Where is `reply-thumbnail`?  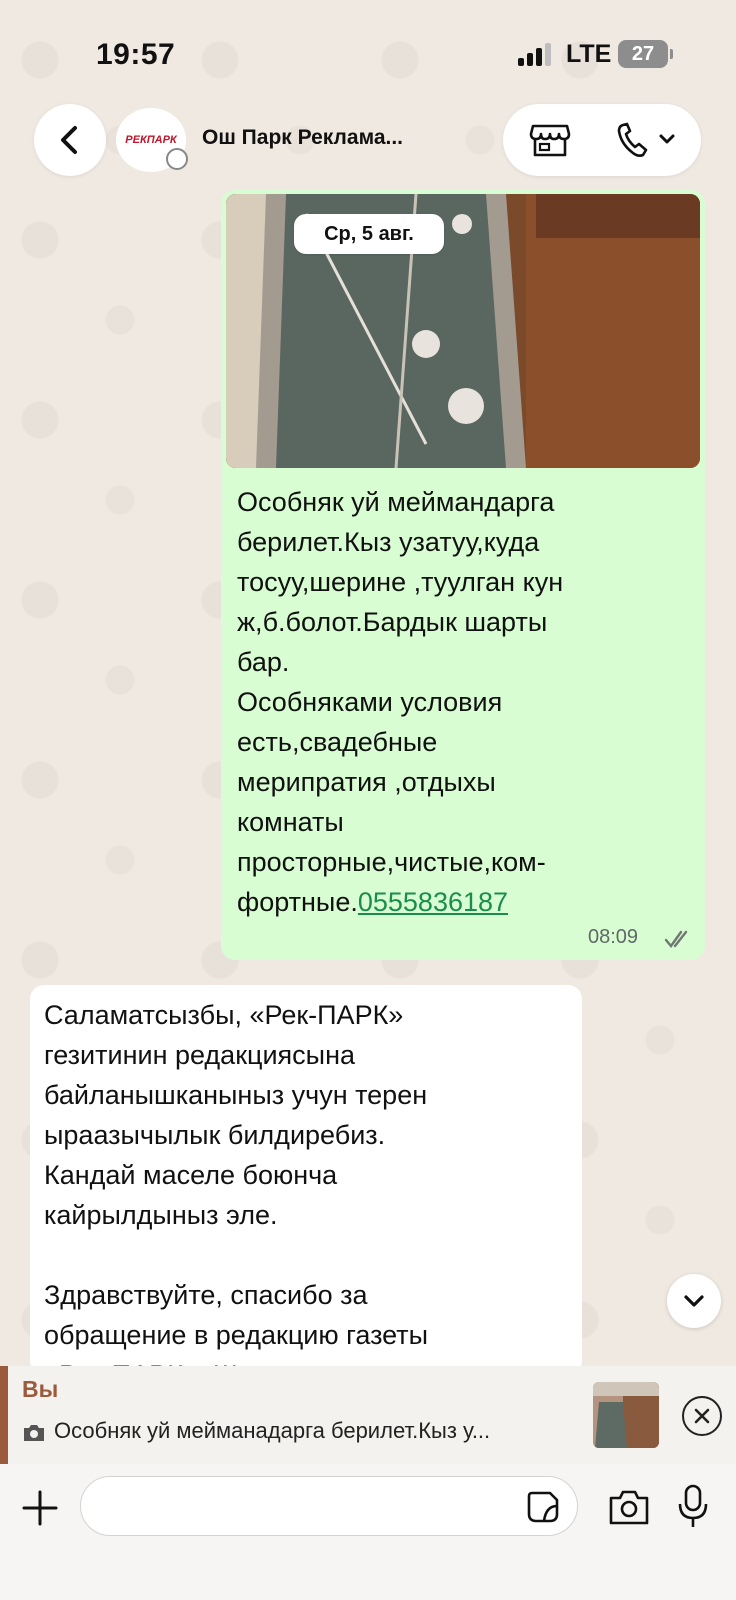 reply-thumbnail is located at coordinates (626, 1415).